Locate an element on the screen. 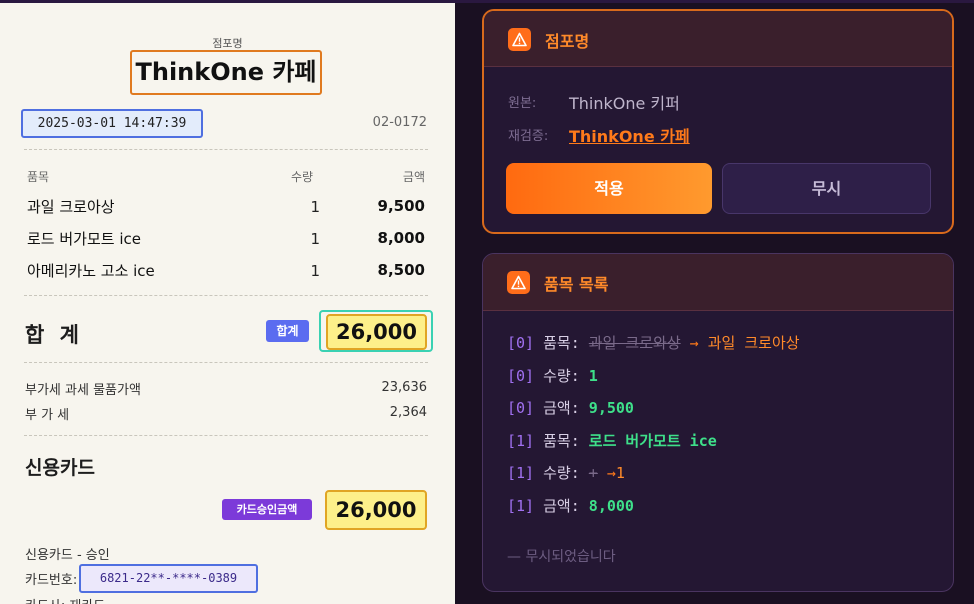  old-value: 과일 크로와상 is located at coordinates (634, 343).